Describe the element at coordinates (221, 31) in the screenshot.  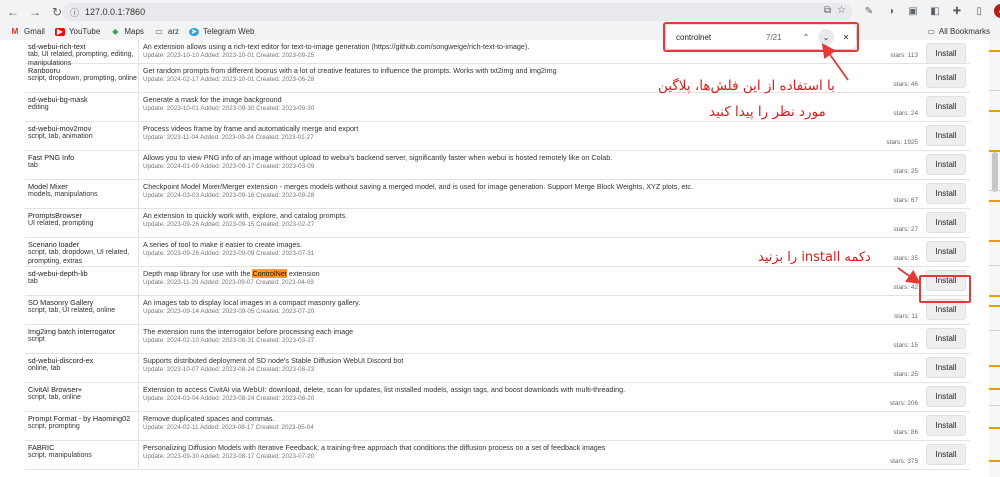
I see `bookmark-telegram: ➤ Telegram Web` at that location.